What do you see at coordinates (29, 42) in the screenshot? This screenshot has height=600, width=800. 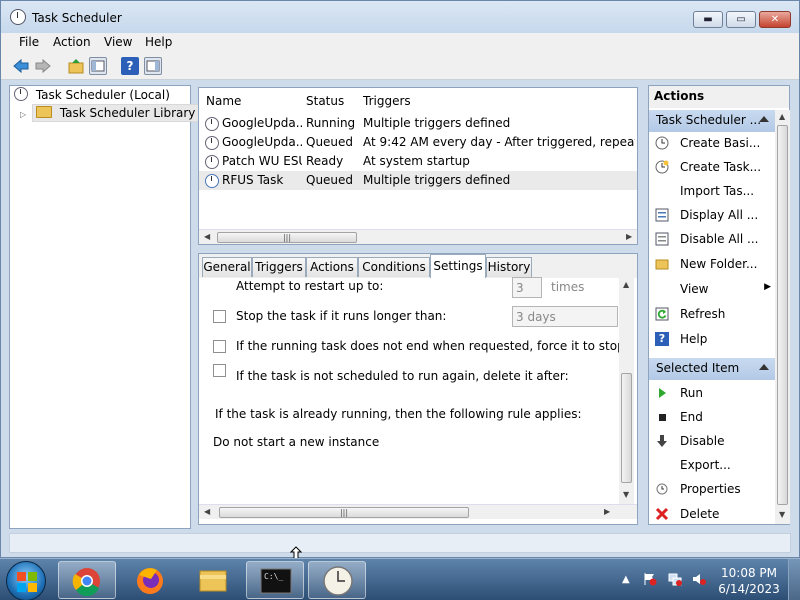 I see `menu-file: File` at bounding box center [29, 42].